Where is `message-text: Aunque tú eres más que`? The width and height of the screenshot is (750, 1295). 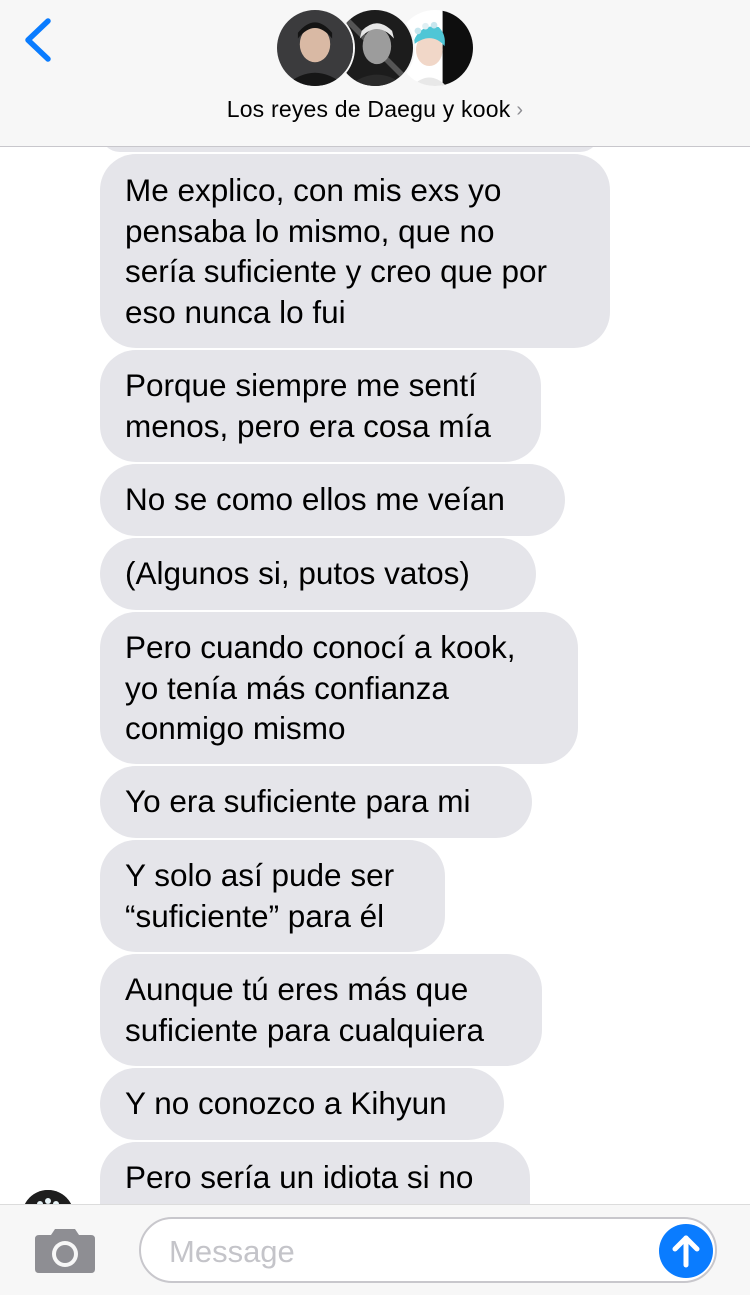 message-text: Aunque tú eres más que is located at coordinates (297, 989).